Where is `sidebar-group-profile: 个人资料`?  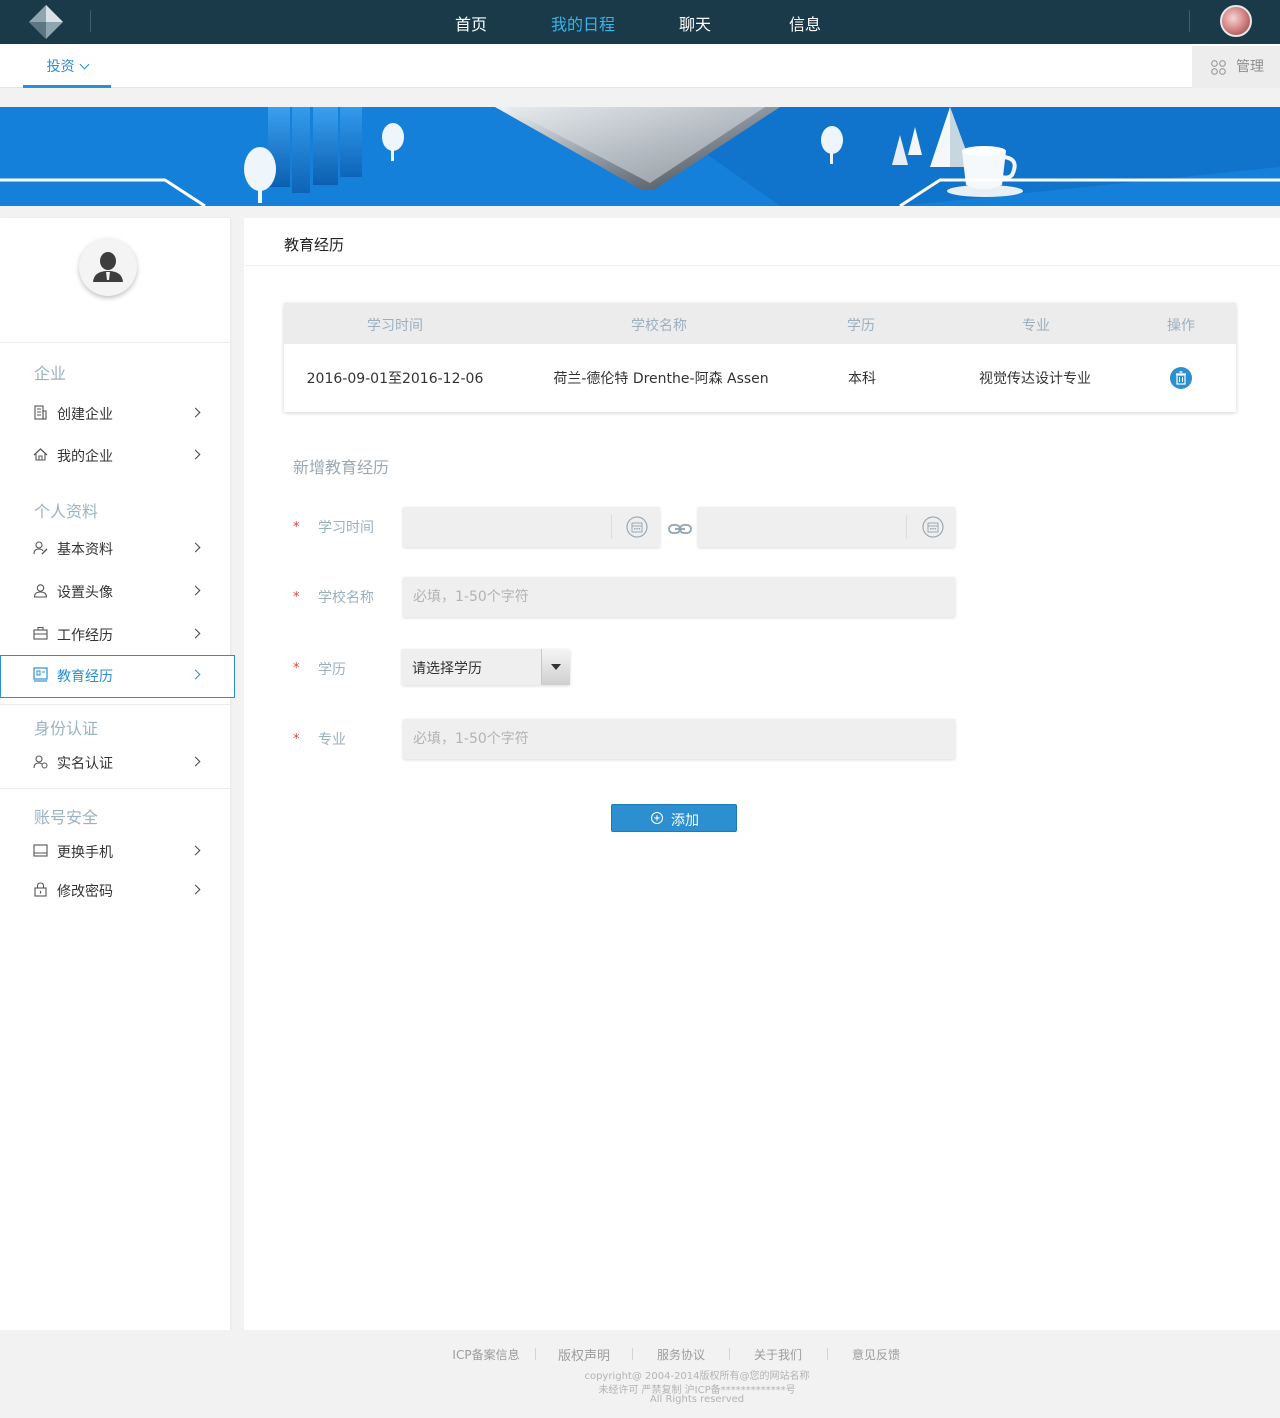
sidebar-group-profile: 个人资料 is located at coordinates (66, 511).